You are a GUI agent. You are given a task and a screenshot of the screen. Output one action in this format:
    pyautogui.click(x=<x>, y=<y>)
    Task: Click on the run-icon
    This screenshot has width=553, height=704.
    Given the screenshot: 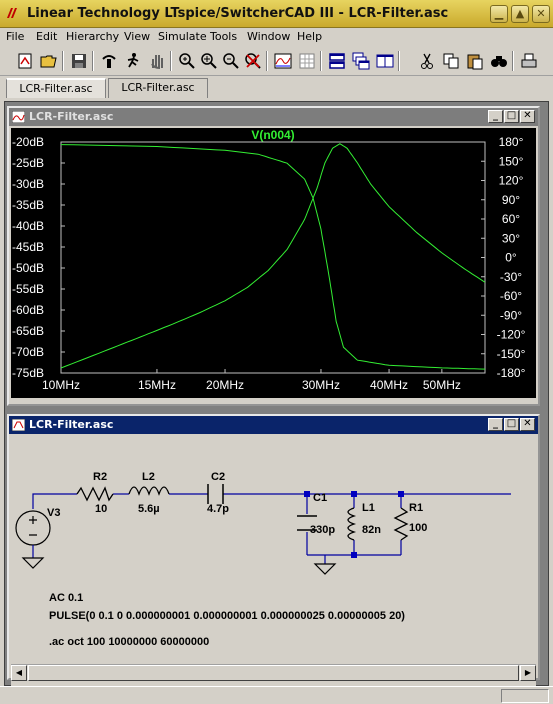 What is the action you would take?
    pyautogui.click(x=132, y=60)
    